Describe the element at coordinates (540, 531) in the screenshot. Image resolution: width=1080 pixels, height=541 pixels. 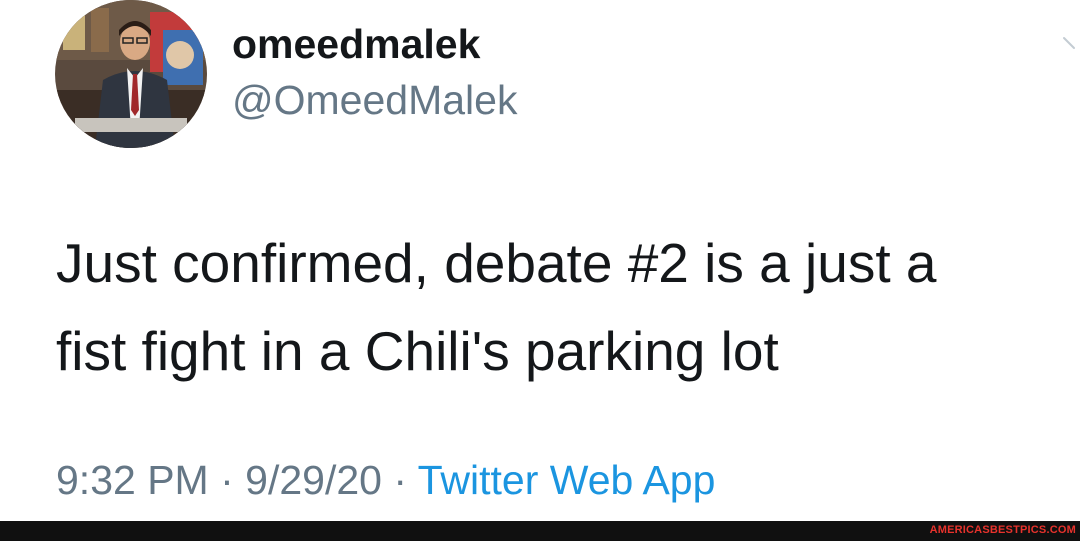
I see `footer-bar: AMERICASBESTPICS.COM` at that location.